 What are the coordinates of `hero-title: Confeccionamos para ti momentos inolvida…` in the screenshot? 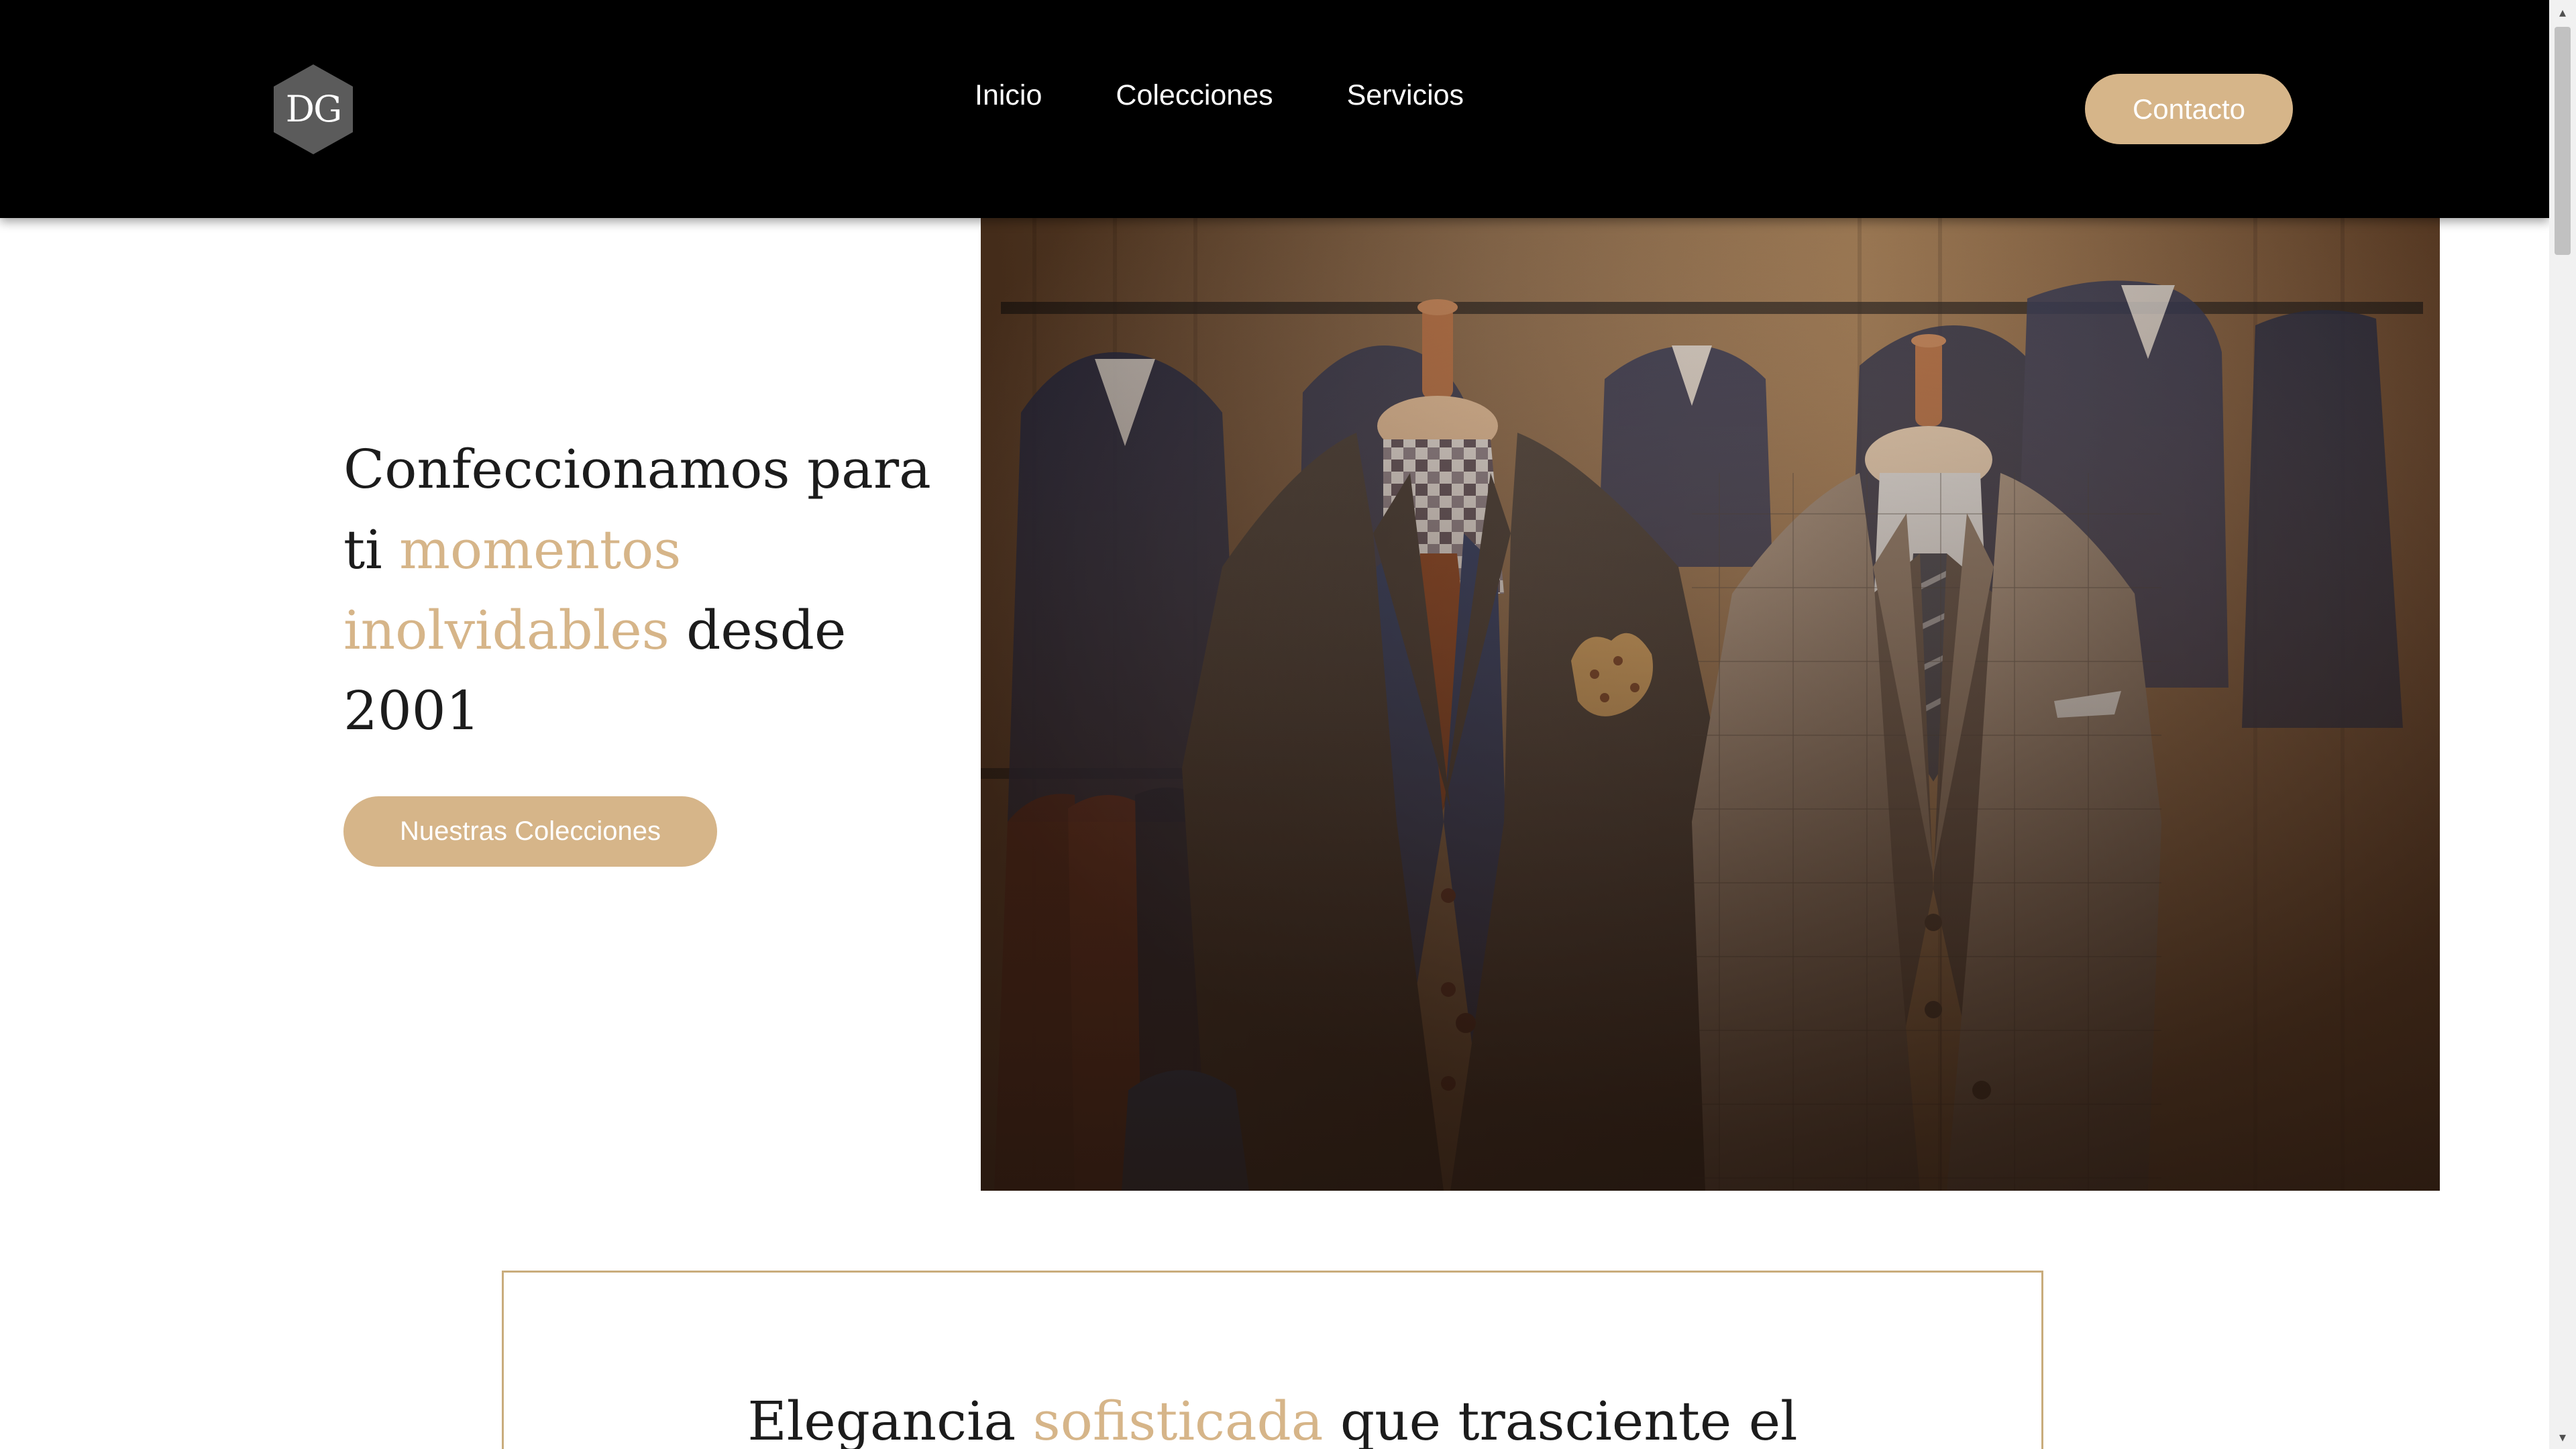 It's located at (645, 590).